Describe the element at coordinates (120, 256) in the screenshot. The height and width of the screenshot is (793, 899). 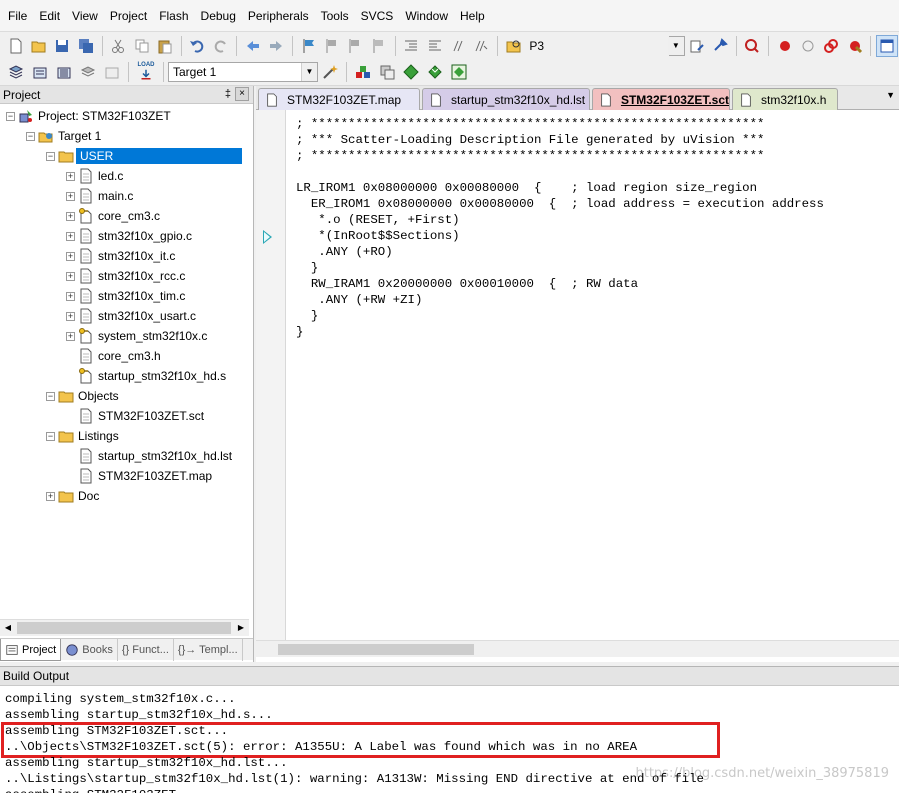
I see `tree-item: + stm32f10x_it.c` at that location.